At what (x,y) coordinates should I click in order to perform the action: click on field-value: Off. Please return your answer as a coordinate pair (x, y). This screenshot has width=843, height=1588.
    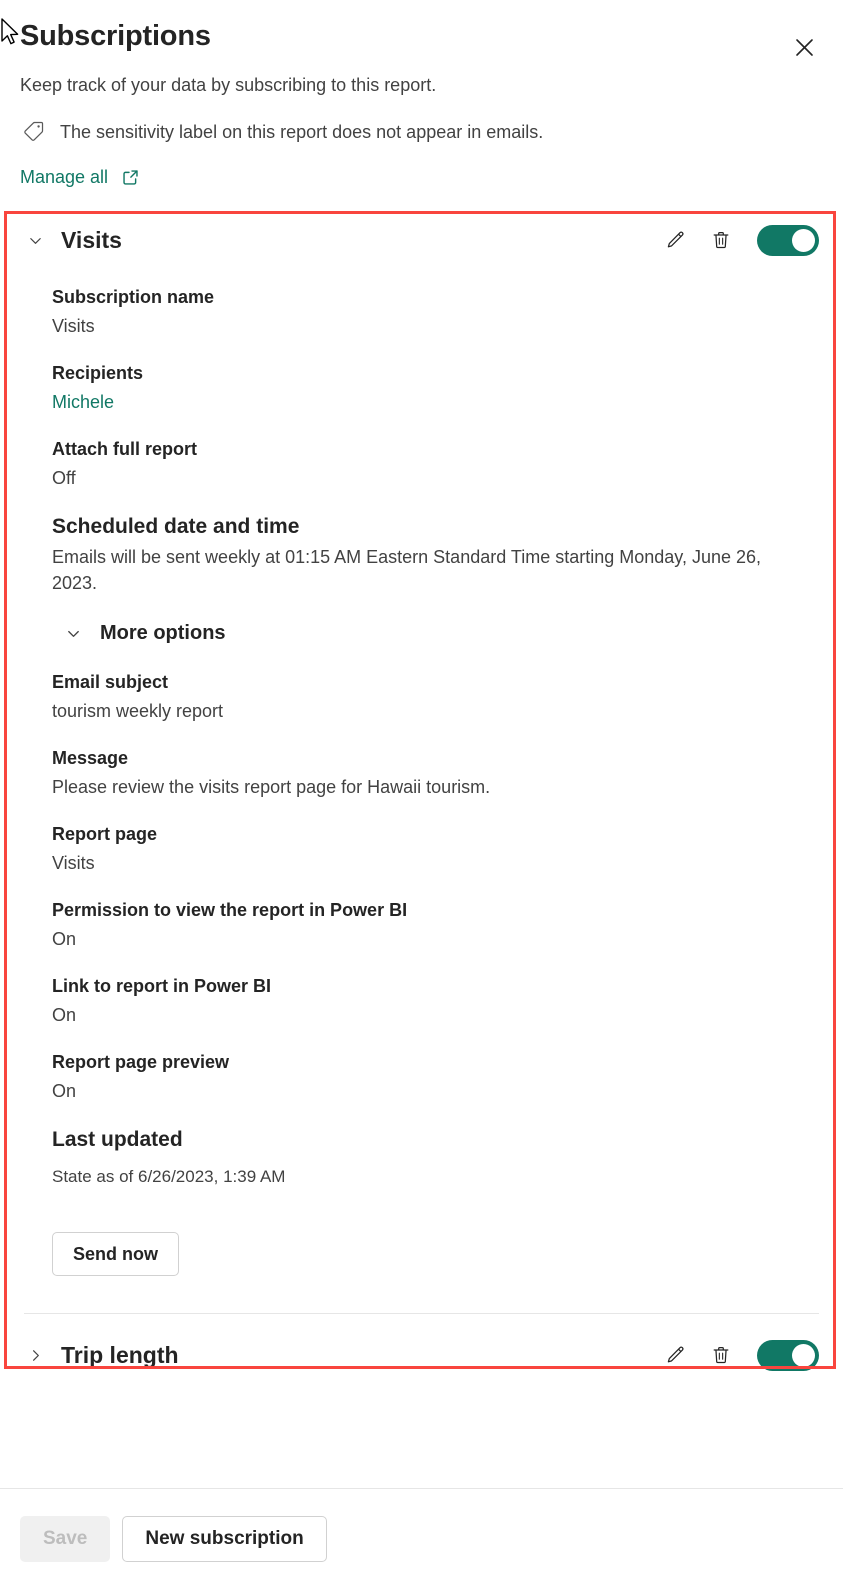
    Looking at the image, I should click on (64, 478).